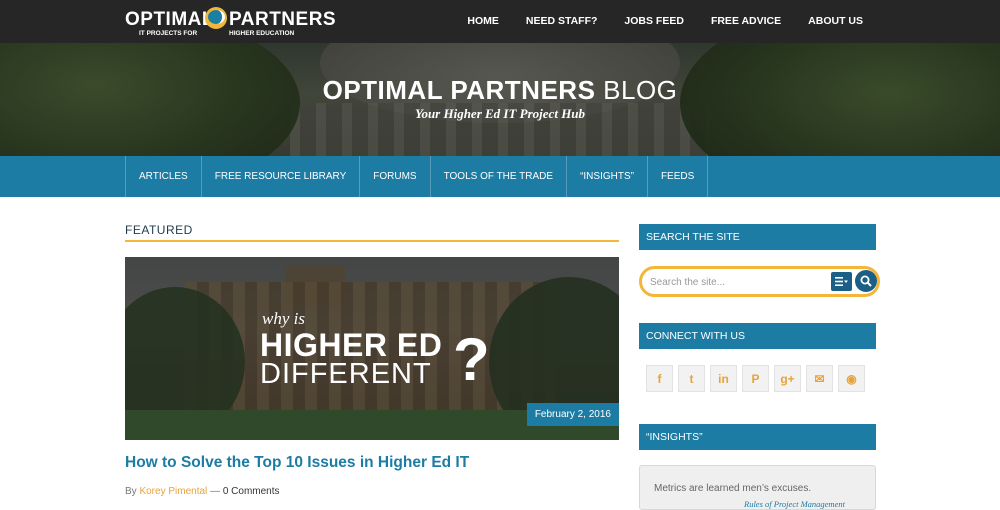 The height and width of the screenshot is (510, 1000). Describe the element at coordinates (131, 491) in the screenshot. I see `post-meta-by: By` at that location.